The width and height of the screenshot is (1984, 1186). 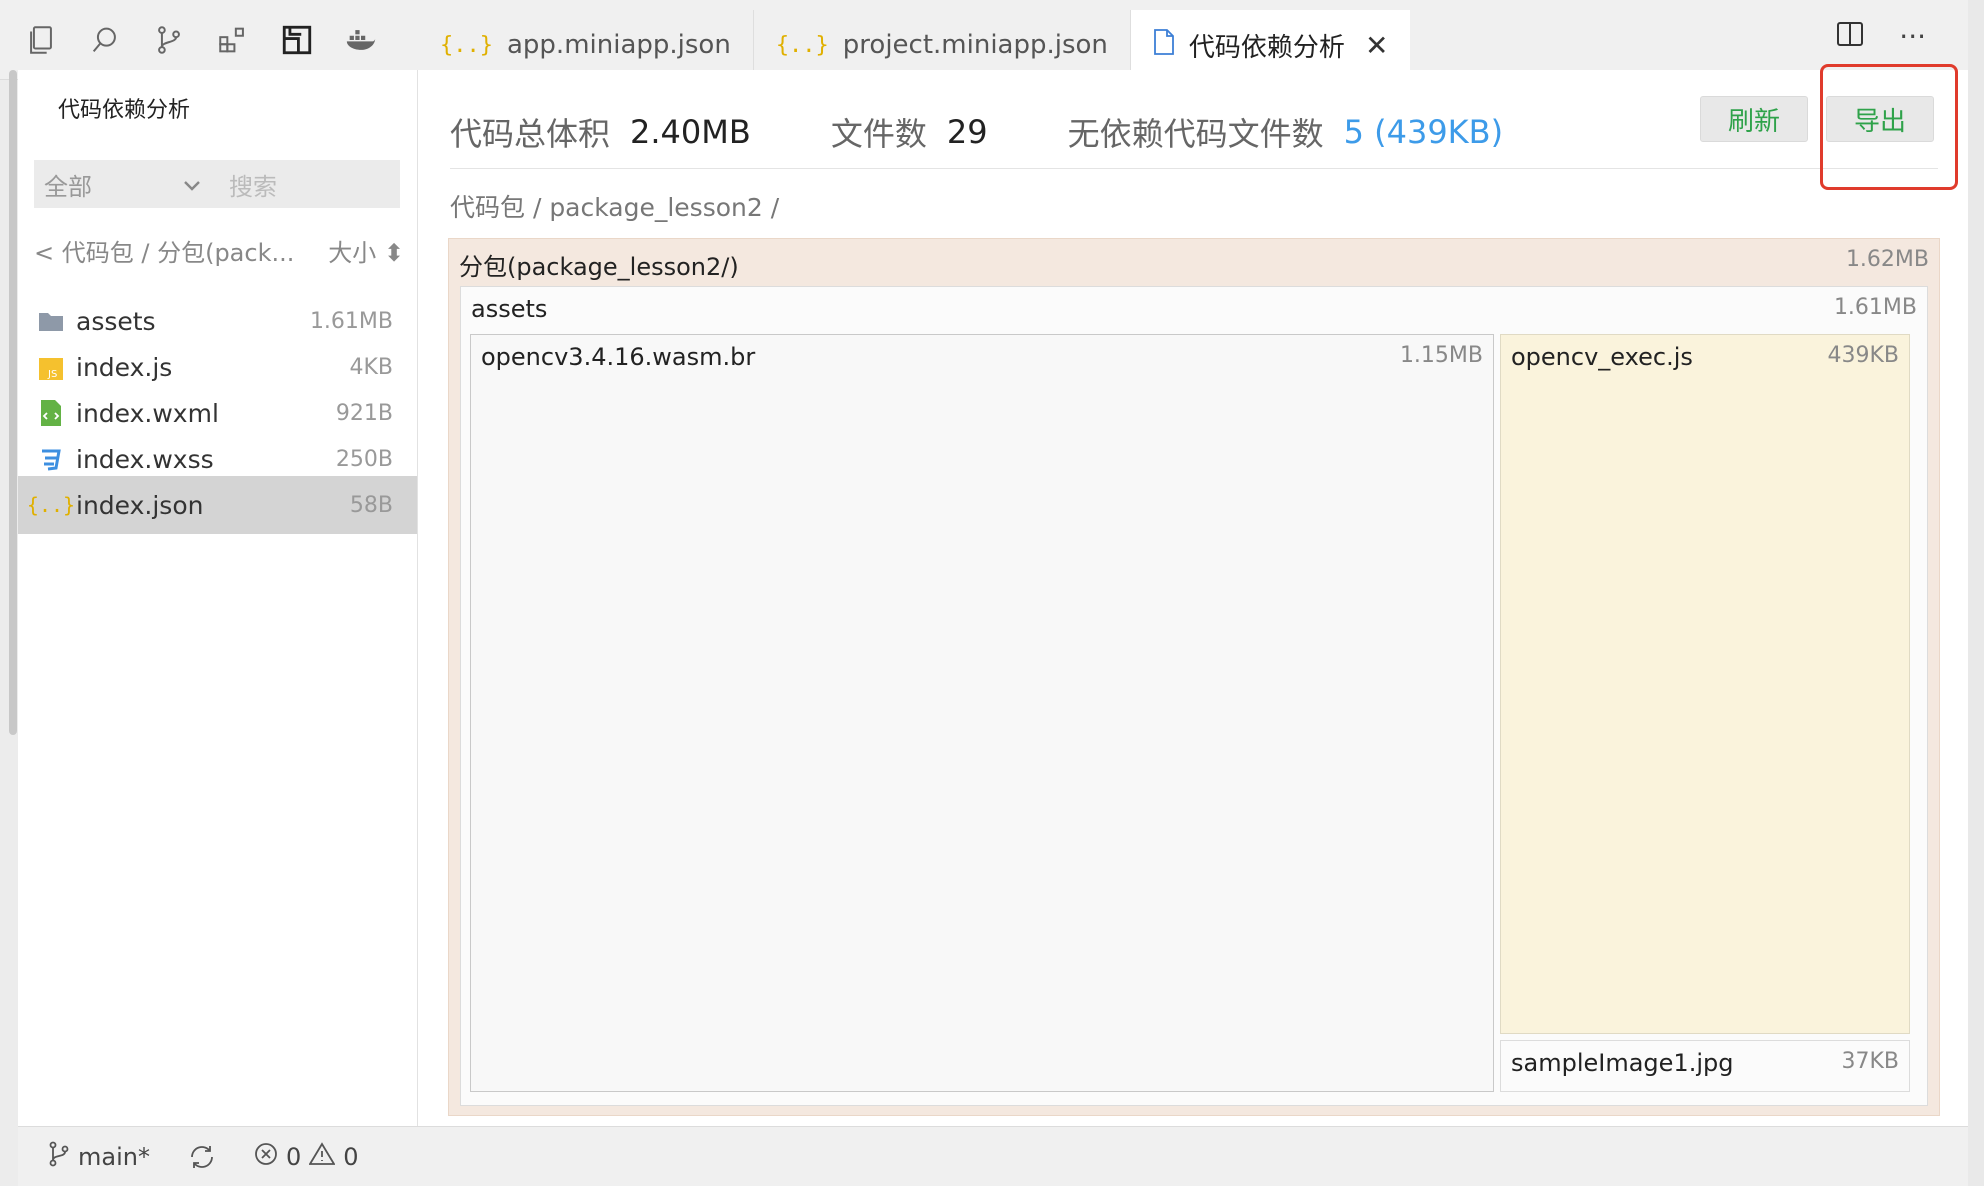 What do you see at coordinates (1194, 168) in the screenshot?
I see `divider` at bounding box center [1194, 168].